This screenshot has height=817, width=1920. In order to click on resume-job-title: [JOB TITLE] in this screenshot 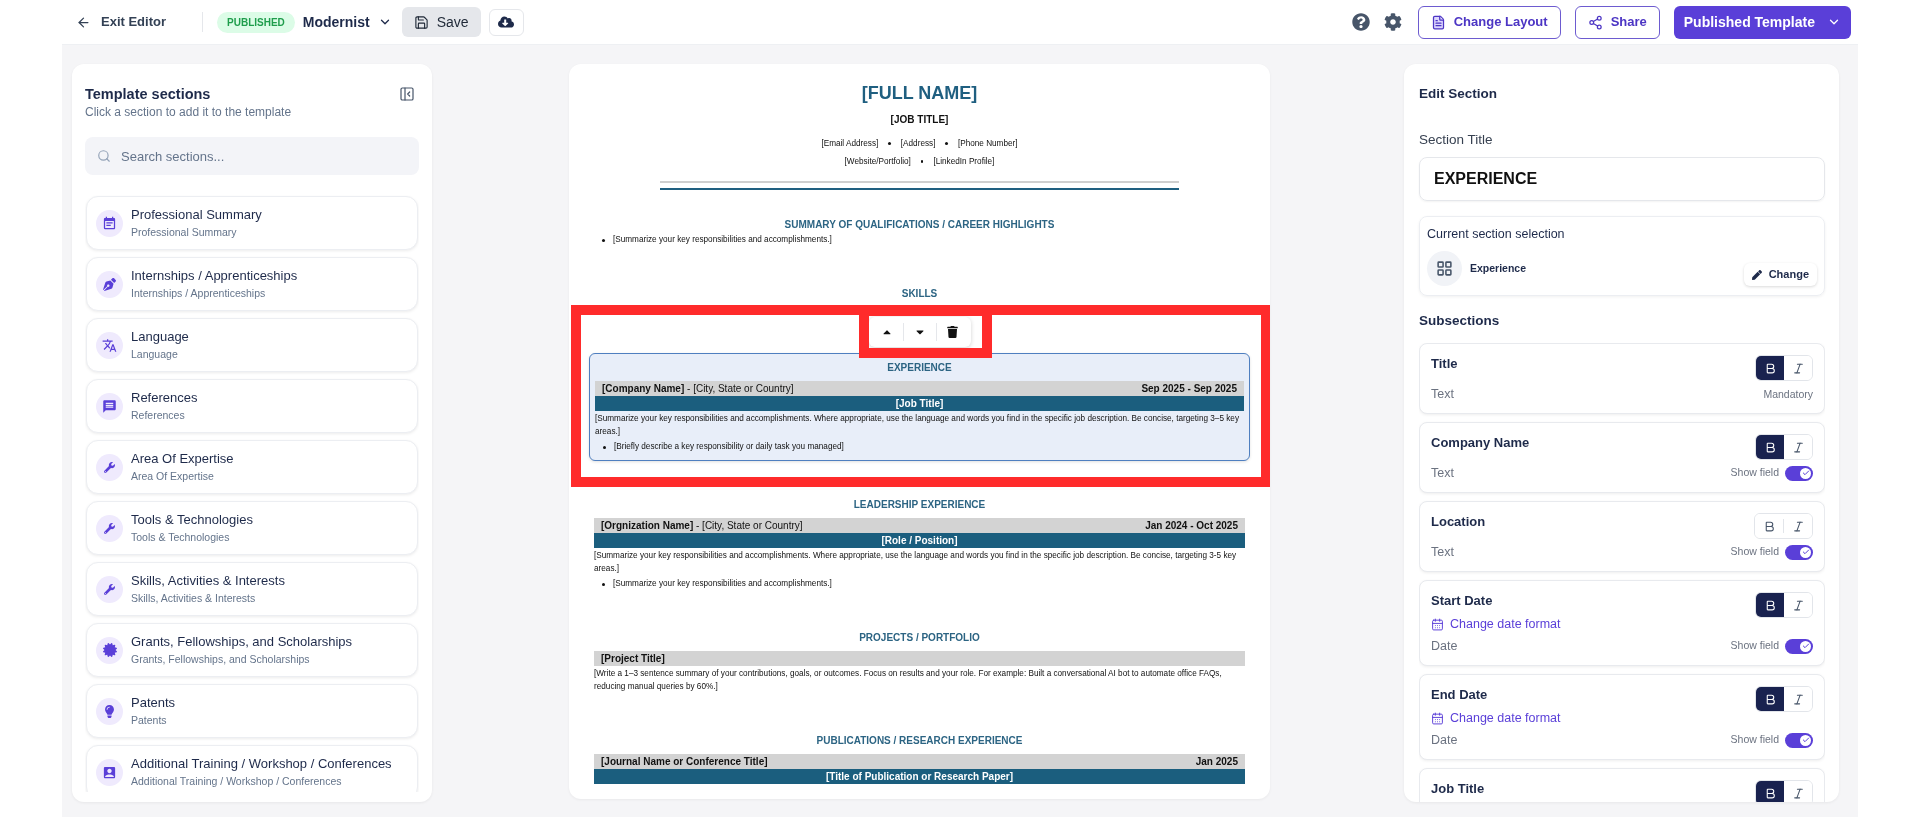, I will do `click(919, 120)`.